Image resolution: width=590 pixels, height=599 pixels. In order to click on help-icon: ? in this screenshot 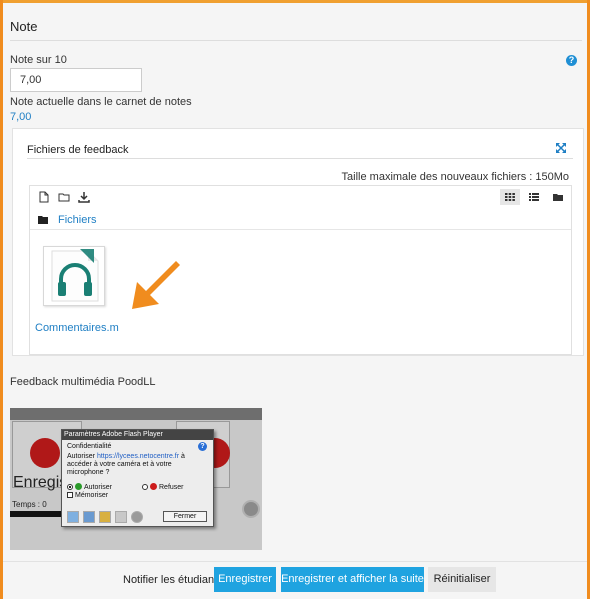, I will do `click(571, 60)`.